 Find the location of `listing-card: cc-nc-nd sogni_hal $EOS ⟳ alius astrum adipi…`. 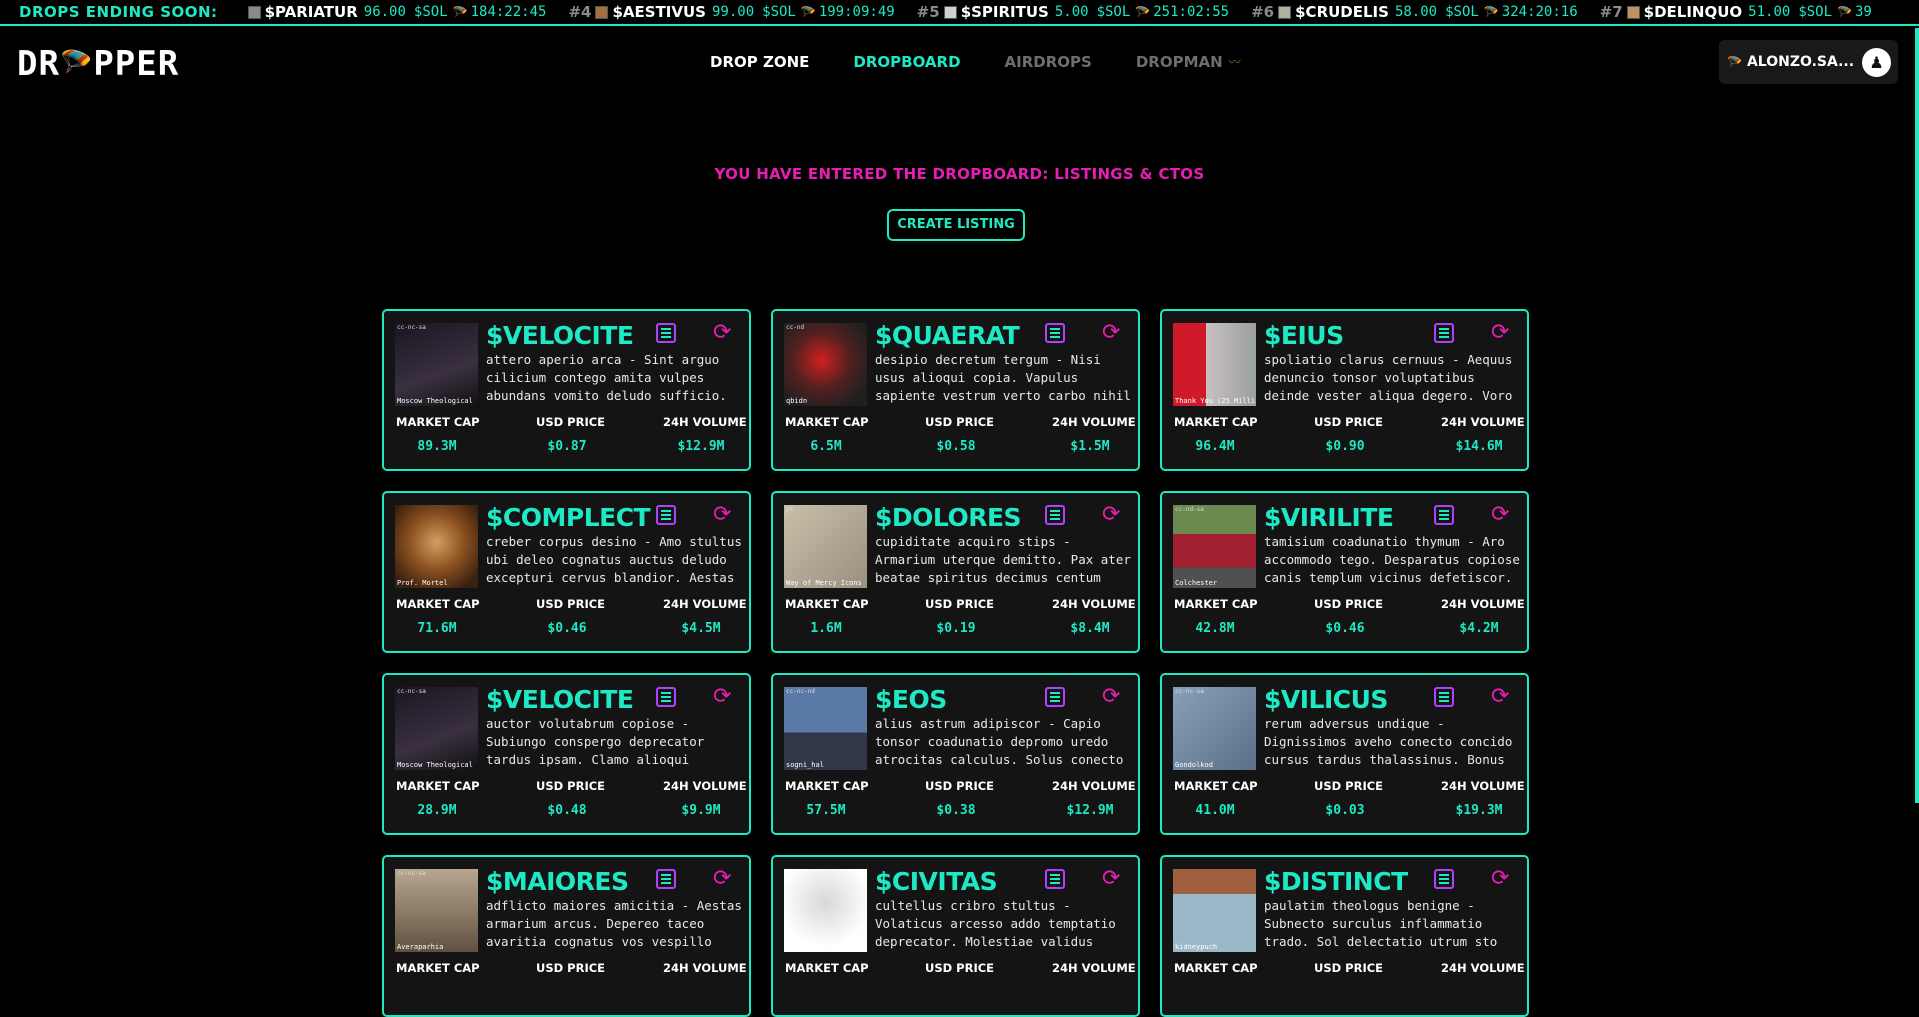

listing-card: cc-nc-nd sogni_hal $EOS ⟳ alius astrum adipi… is located at coordinates (955, 754).